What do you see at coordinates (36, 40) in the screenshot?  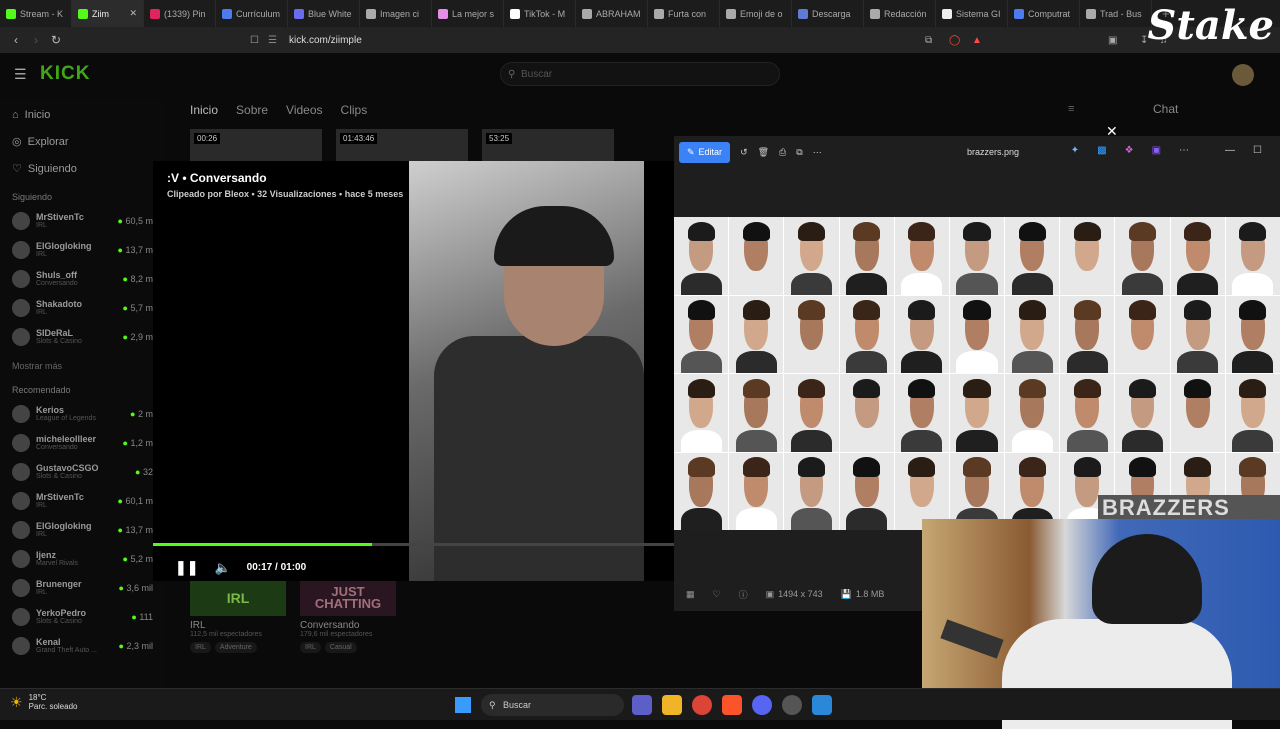 I see `forward-icon: ›` at bounding box center [36, 40].